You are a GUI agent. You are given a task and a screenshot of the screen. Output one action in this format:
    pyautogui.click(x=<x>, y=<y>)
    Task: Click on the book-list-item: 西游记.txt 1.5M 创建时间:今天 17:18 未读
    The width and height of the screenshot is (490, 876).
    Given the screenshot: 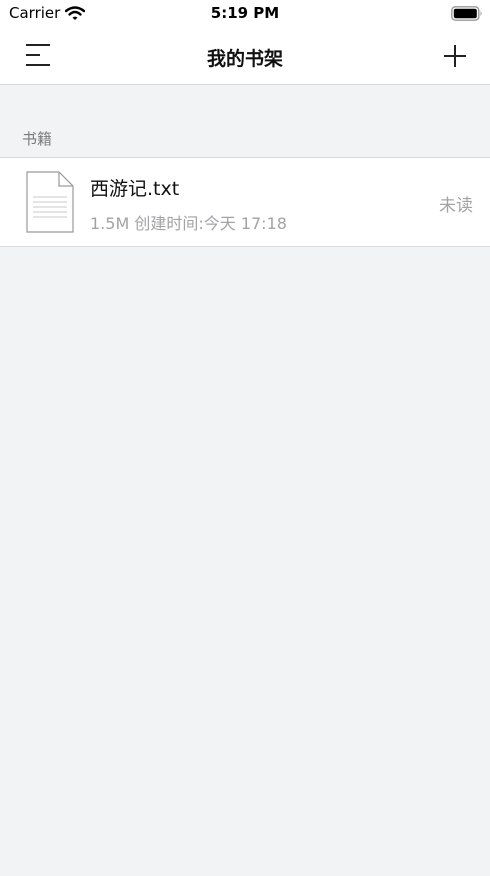 What is the action you would take?
    pyautogui.click(x=245, y=202)
    